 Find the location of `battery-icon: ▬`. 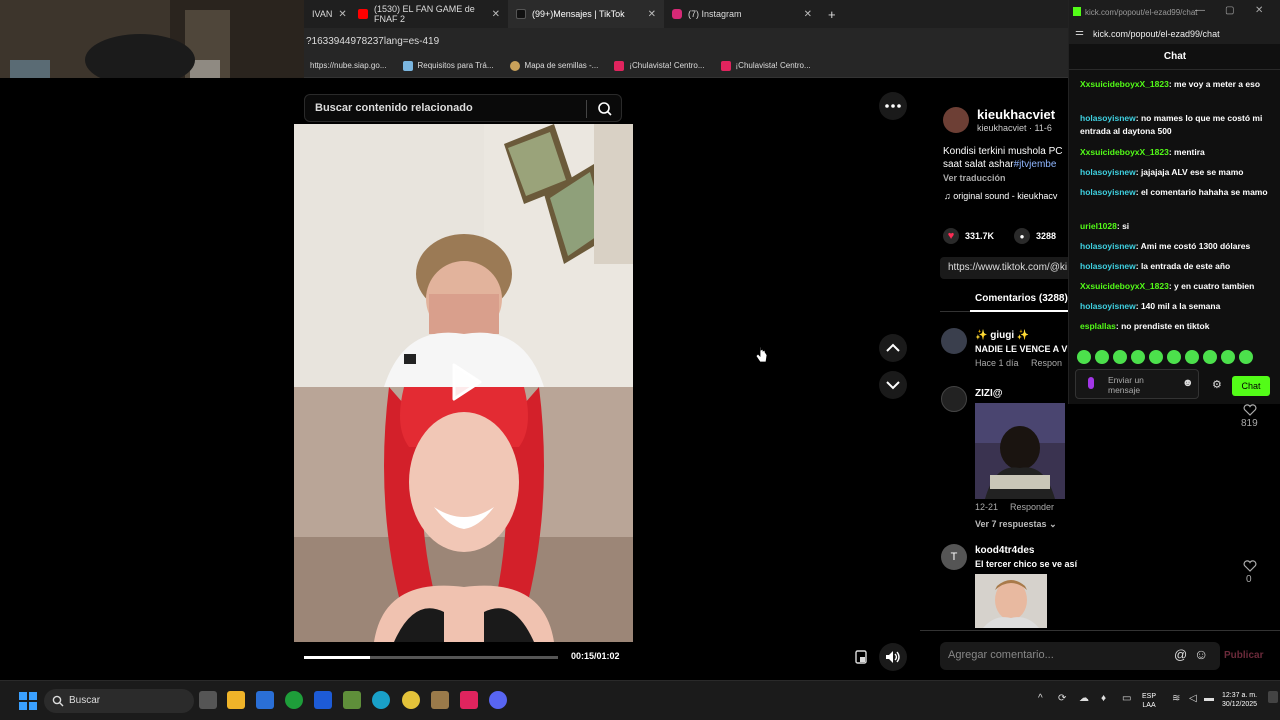

battery-icon: ▬ is located at coordinates (1209, 698).